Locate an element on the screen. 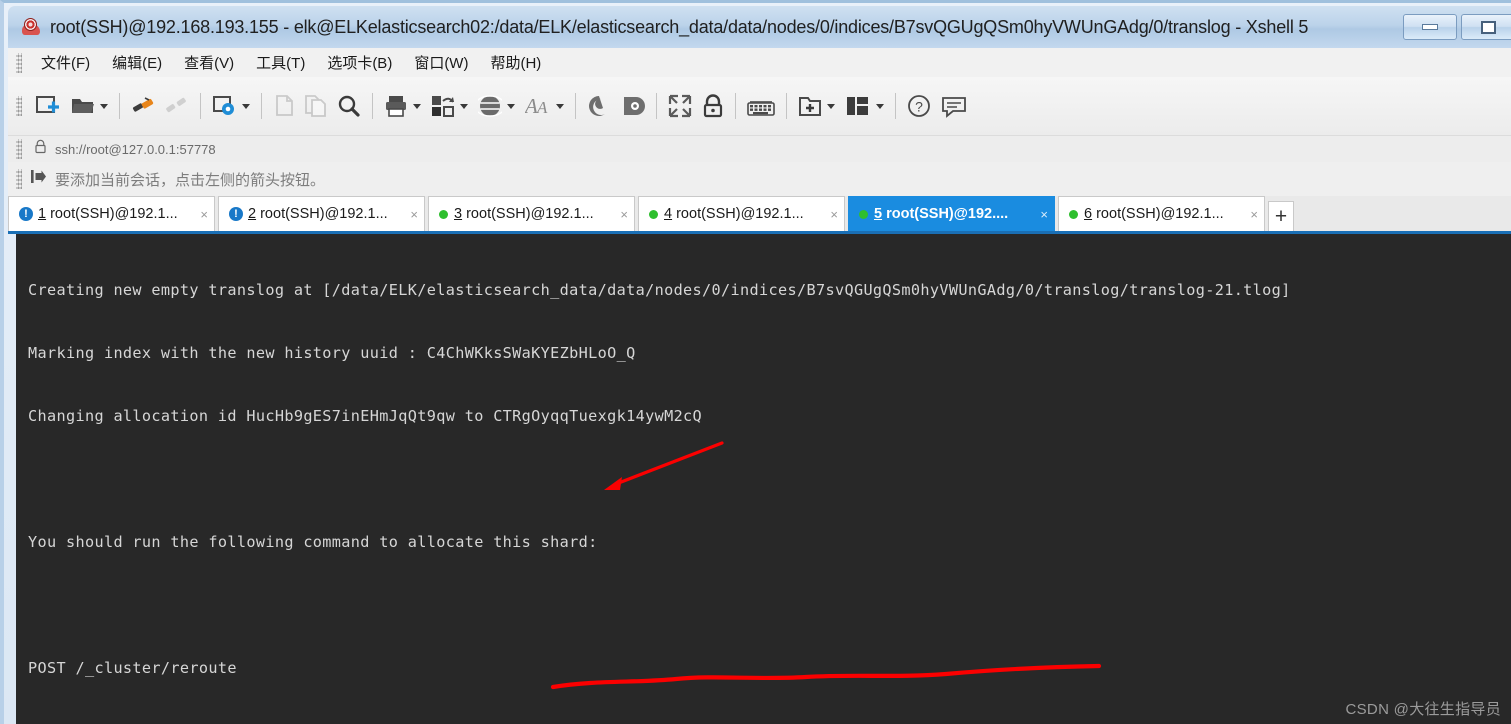 This screenshot has height=724, width=1511. session-properties-button is located at coordinates (231, 106).